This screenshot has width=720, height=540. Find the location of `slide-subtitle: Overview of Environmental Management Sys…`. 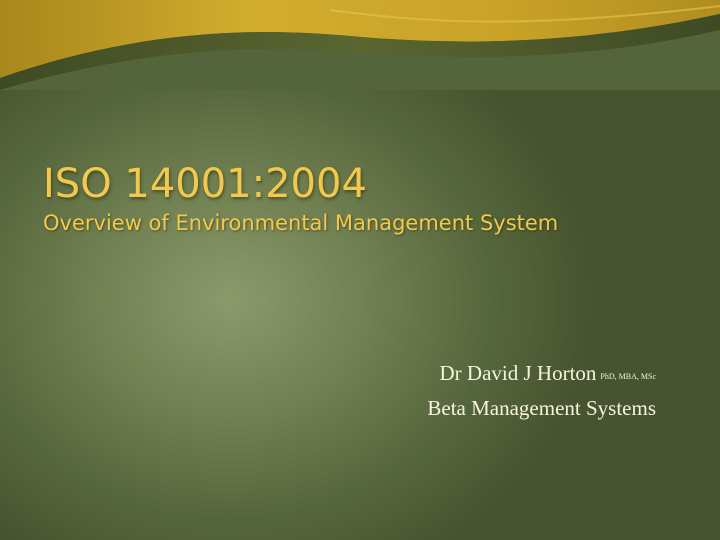

slide-subtitle: Overview of Environmental Management Sys… is located at coordinates (301, 223).